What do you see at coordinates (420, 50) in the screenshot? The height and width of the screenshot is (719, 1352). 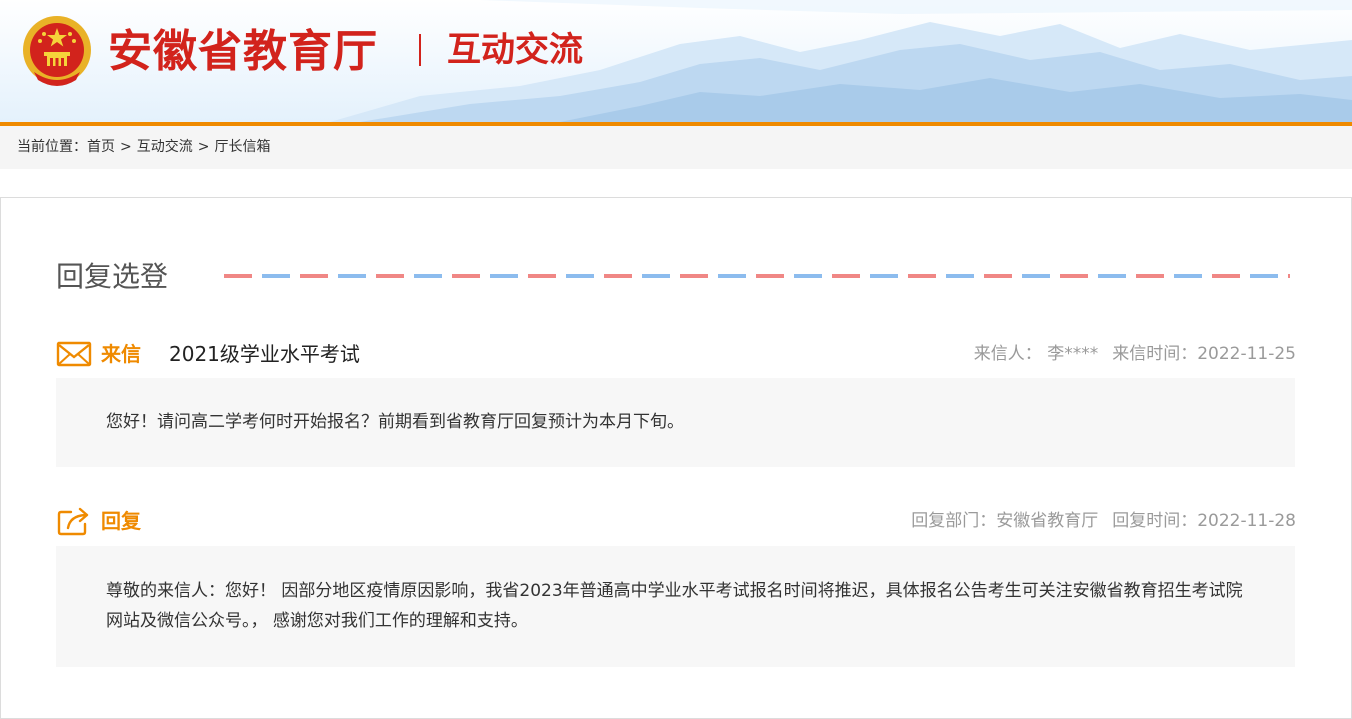 I see `title-divider` at bounding box center [420, 50].